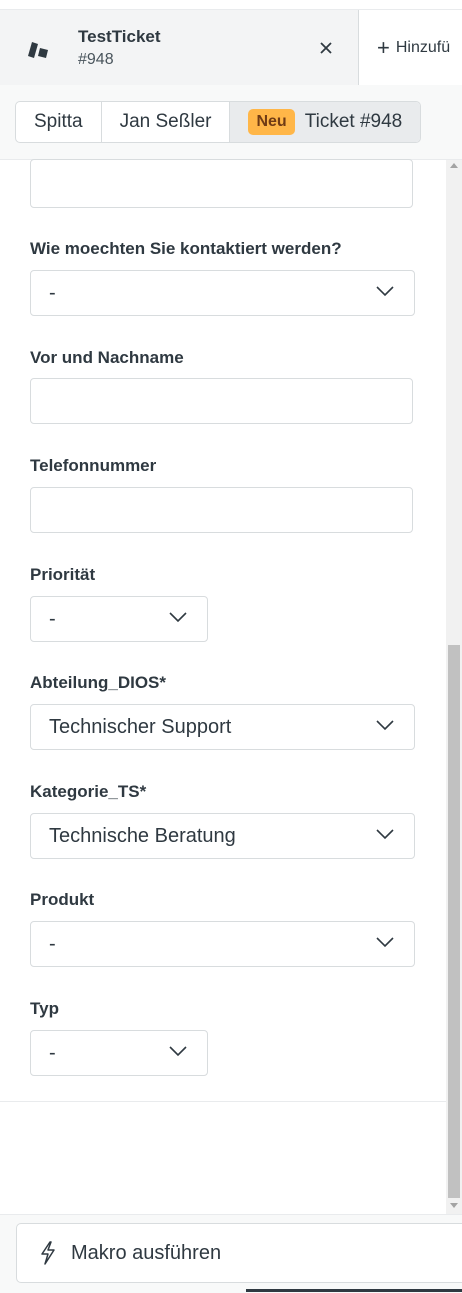 This screenshot has width=462, height=1293. What do you see at coordinates (166, 122) in the screenshot?
I see `breadcrumb-item-requester: Jan Seßler` at bounding box center [166, 122].